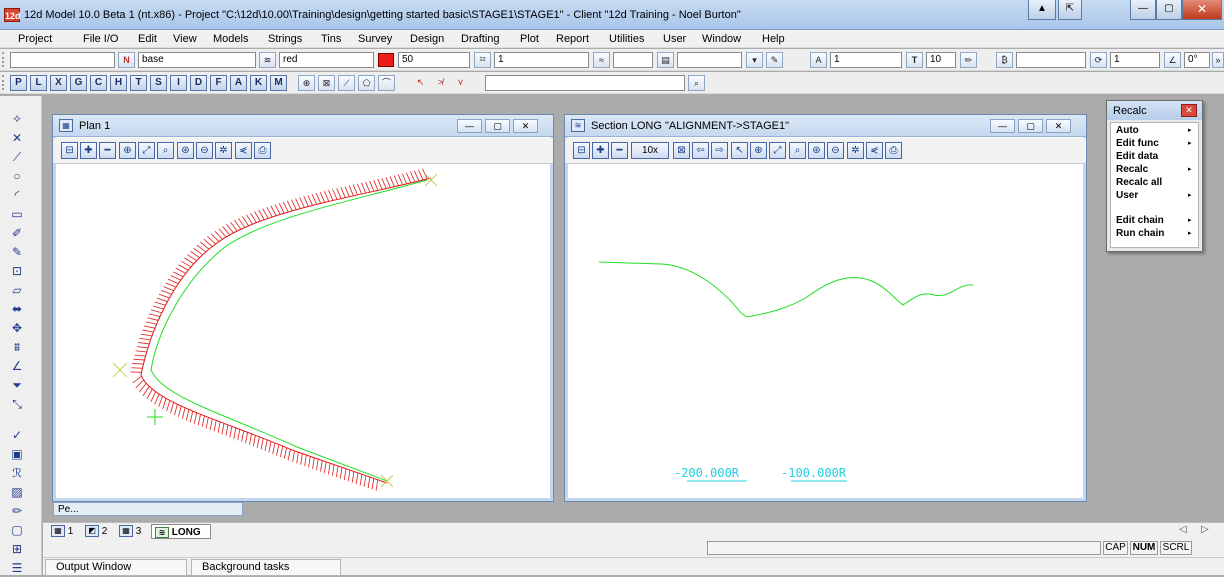 This screenshot has height=577, width=1224. What do you see at coordinates (126, 60) in the screenshot?
I see `name-icon: N` at bounding box center [126, 60].